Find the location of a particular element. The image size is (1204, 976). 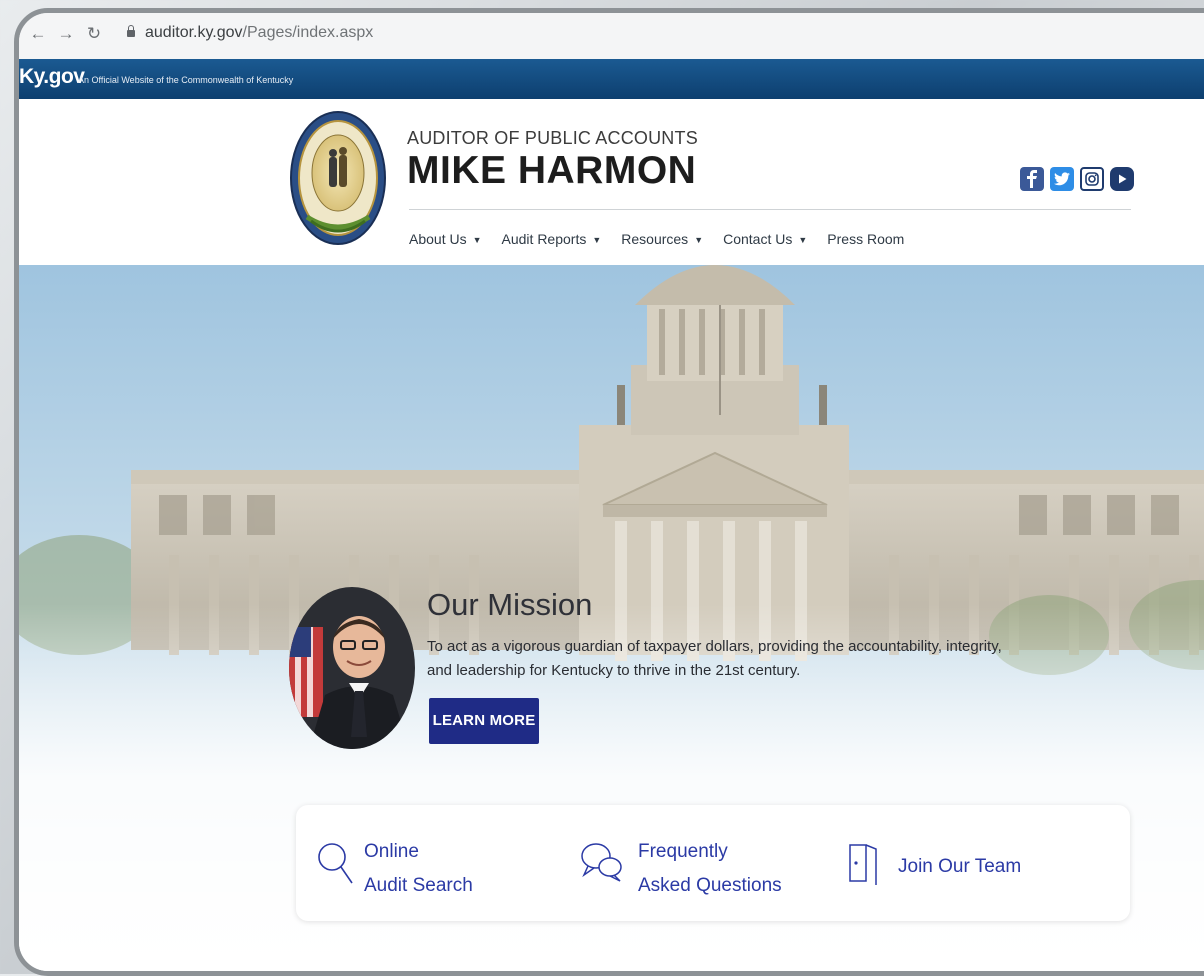

nav-about-us: About Us ▼ is located at coordinates (445, 239).